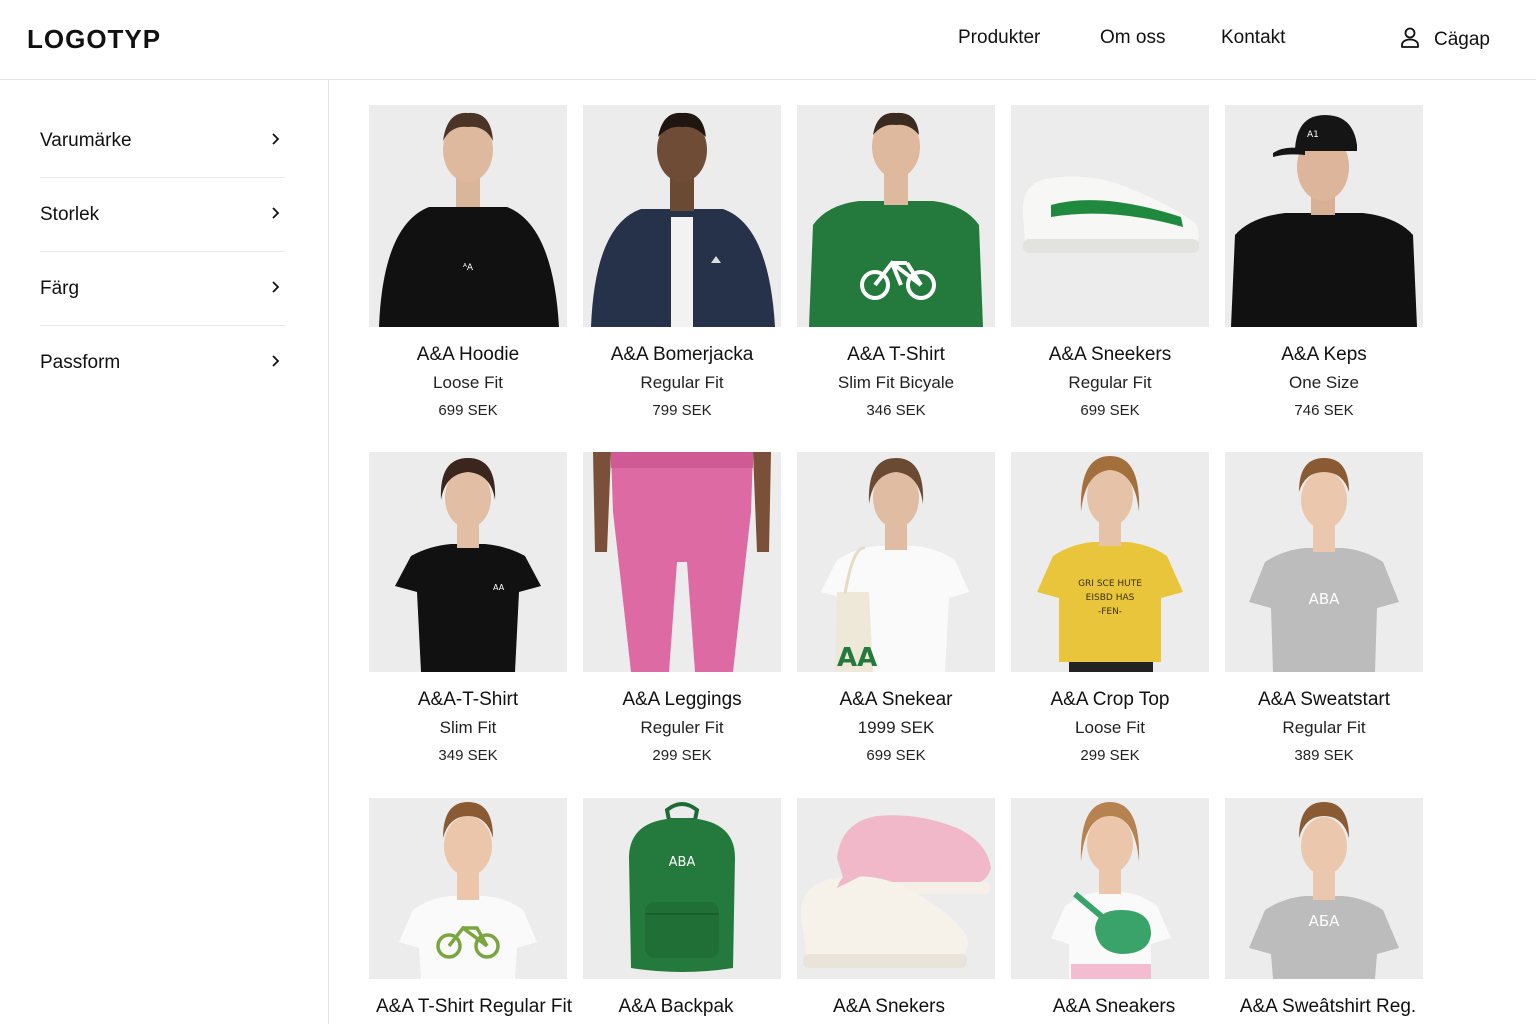 The width and height of the screenshot is (1536, 1024). I want to click on nav-produkter: Produkter, so click(999, 38).